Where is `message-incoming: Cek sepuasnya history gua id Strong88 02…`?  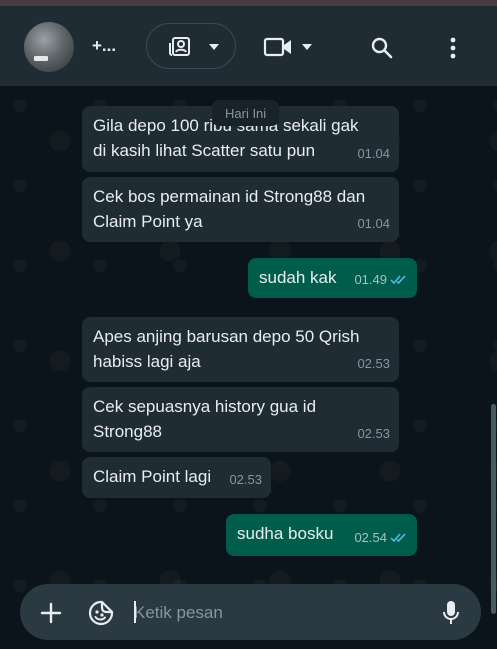 message-incoming: Cek sepuasnya history gua id Strong88 02… is located at coordinates (240, 419).